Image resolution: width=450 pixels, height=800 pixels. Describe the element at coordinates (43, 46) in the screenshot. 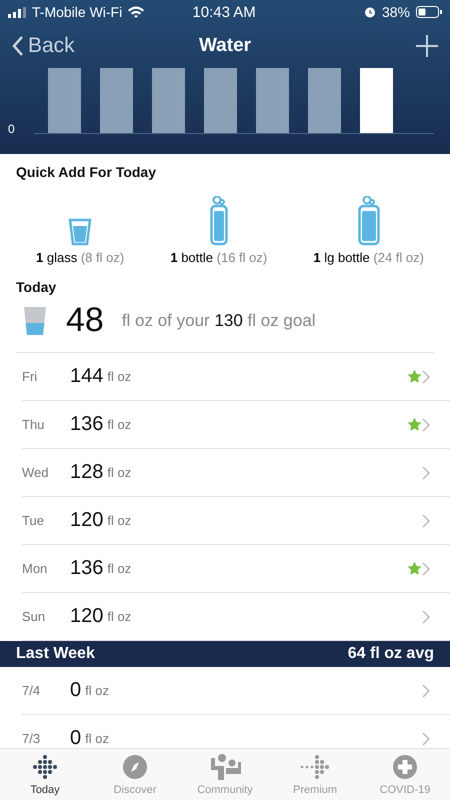

I see `back-button: Back` at that location.